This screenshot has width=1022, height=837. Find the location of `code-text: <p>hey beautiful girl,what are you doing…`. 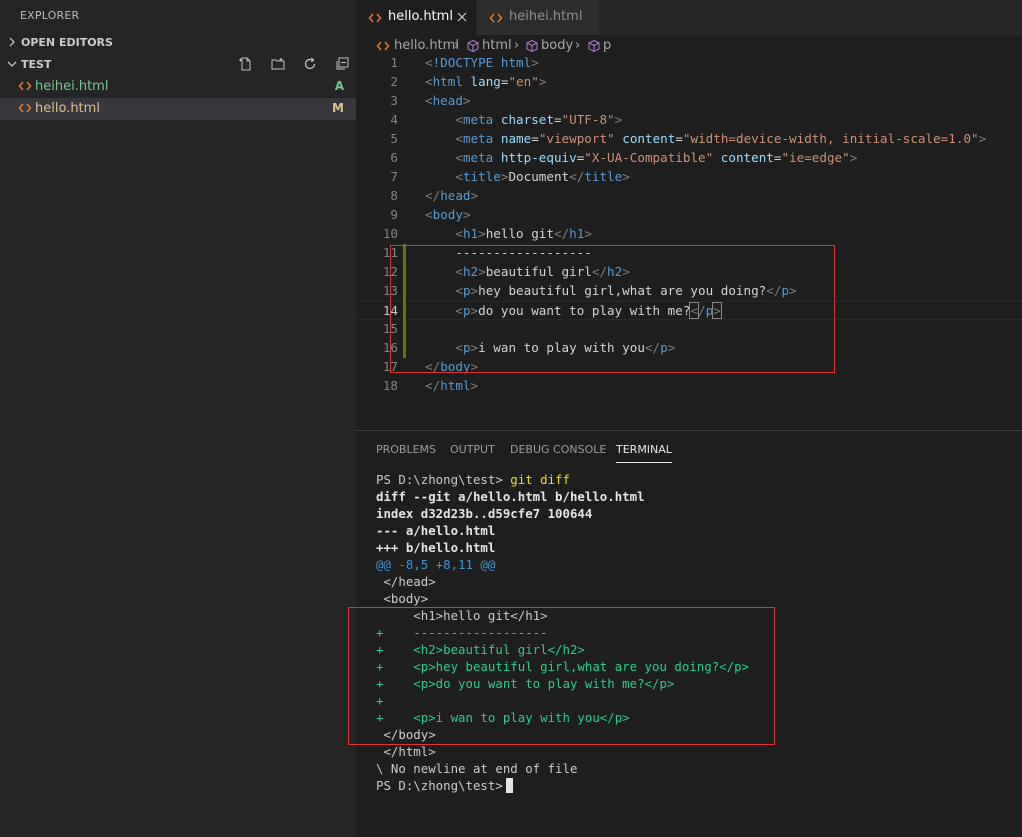

code-text: <p>hey beautiful girl,what are you doing… is located at coordinates (626, 290).